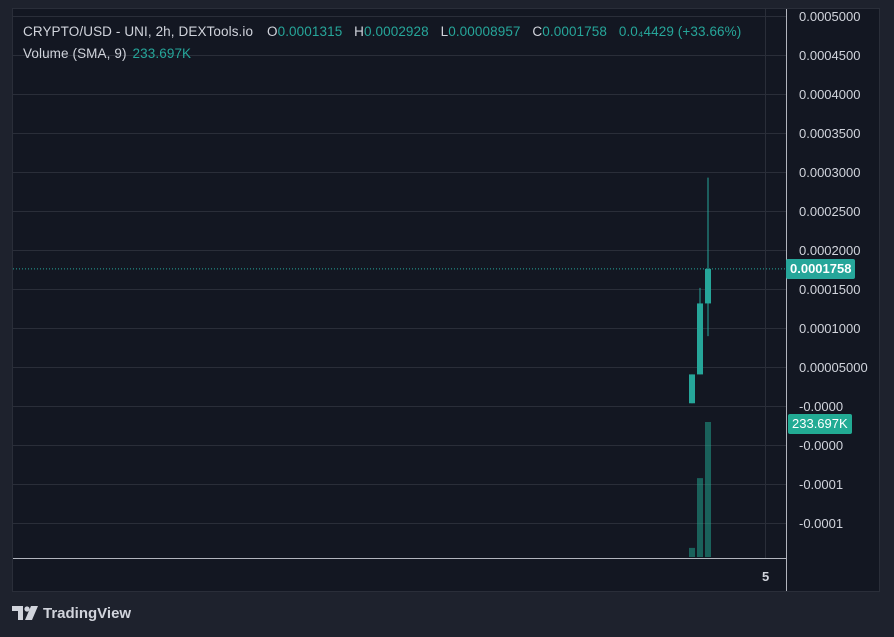  Describe the element at coordinates (833, 367) in the screenshot. I see `price-tick-label: 0.00005000` at that location.